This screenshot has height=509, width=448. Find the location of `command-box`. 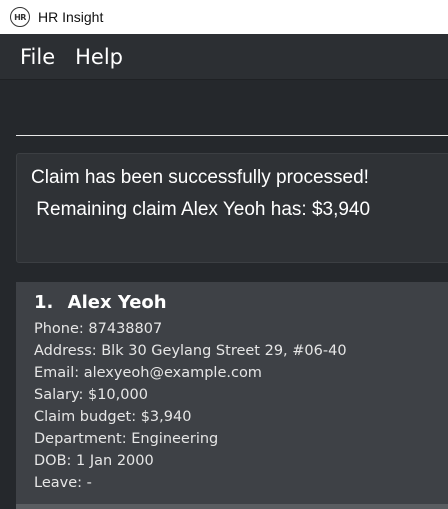

command-box is located at coordinates (224, 114).